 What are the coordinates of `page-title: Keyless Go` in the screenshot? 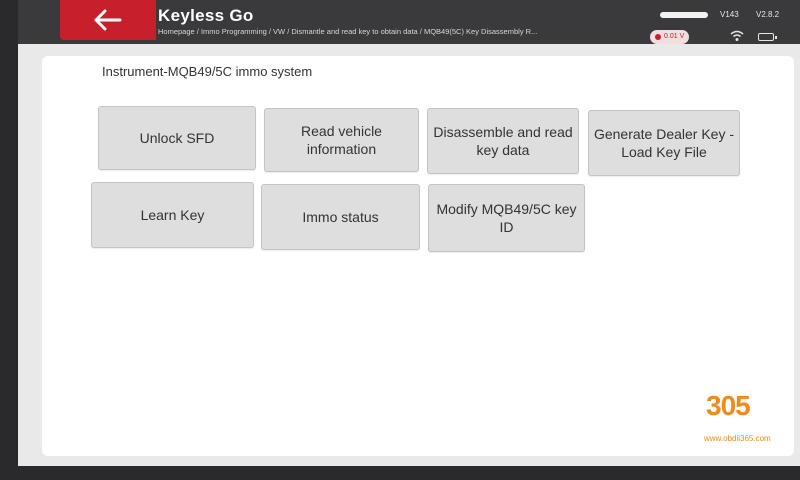 It's located at (206, 15).